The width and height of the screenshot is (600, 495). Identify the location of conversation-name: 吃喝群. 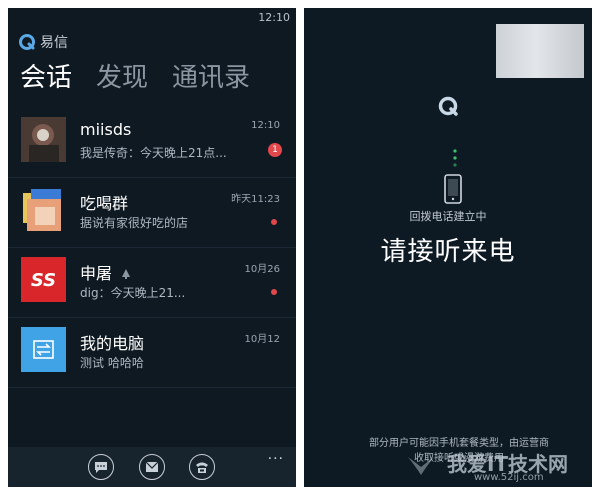
(104, 203).